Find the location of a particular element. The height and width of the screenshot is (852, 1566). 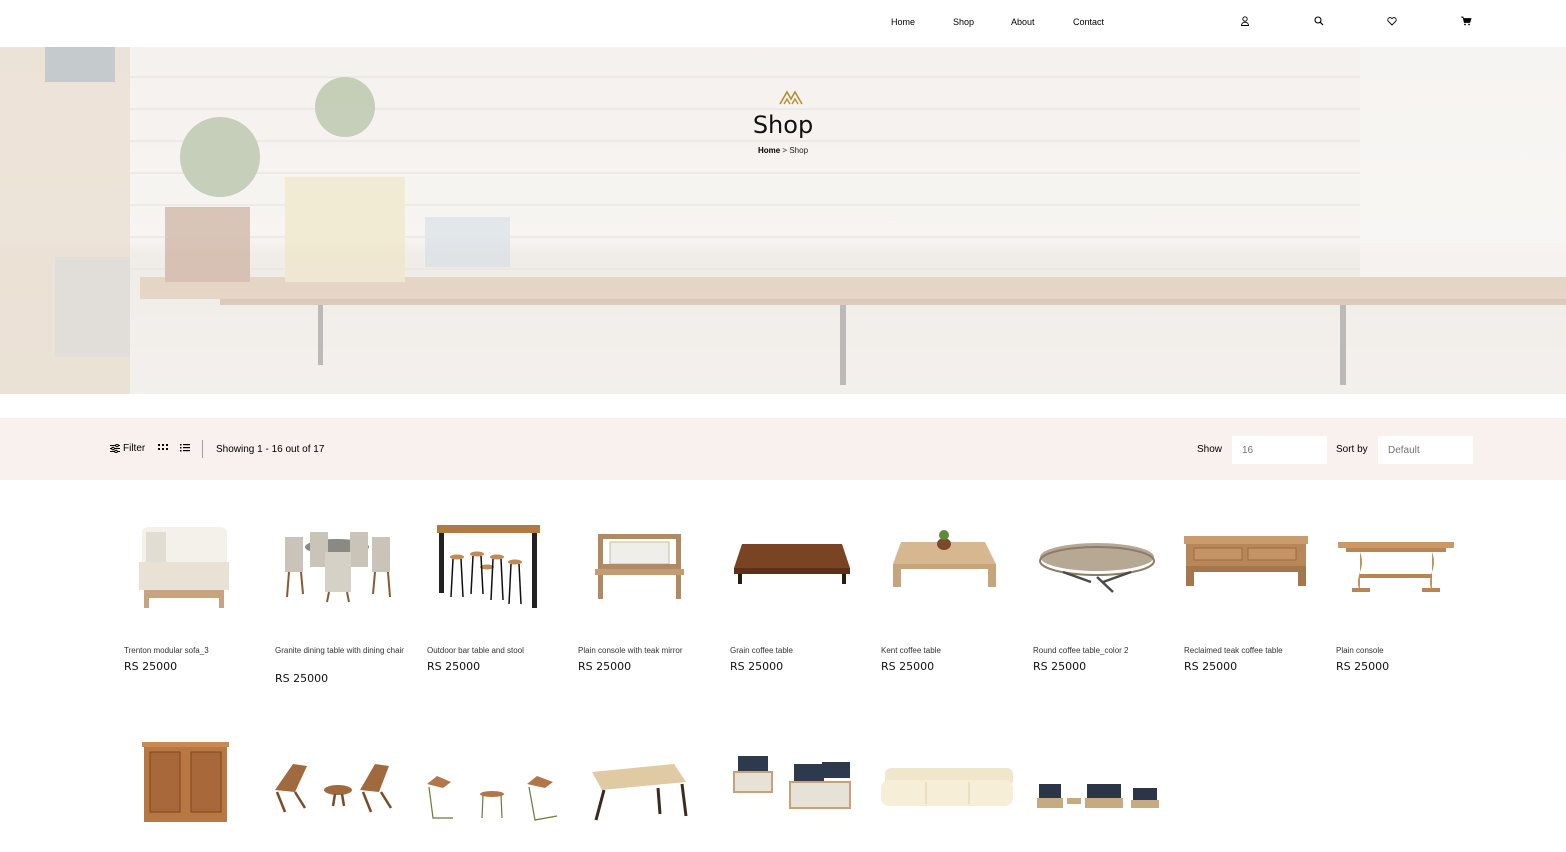

product-name: Grain coffee table is located at coordinates (797, 651).